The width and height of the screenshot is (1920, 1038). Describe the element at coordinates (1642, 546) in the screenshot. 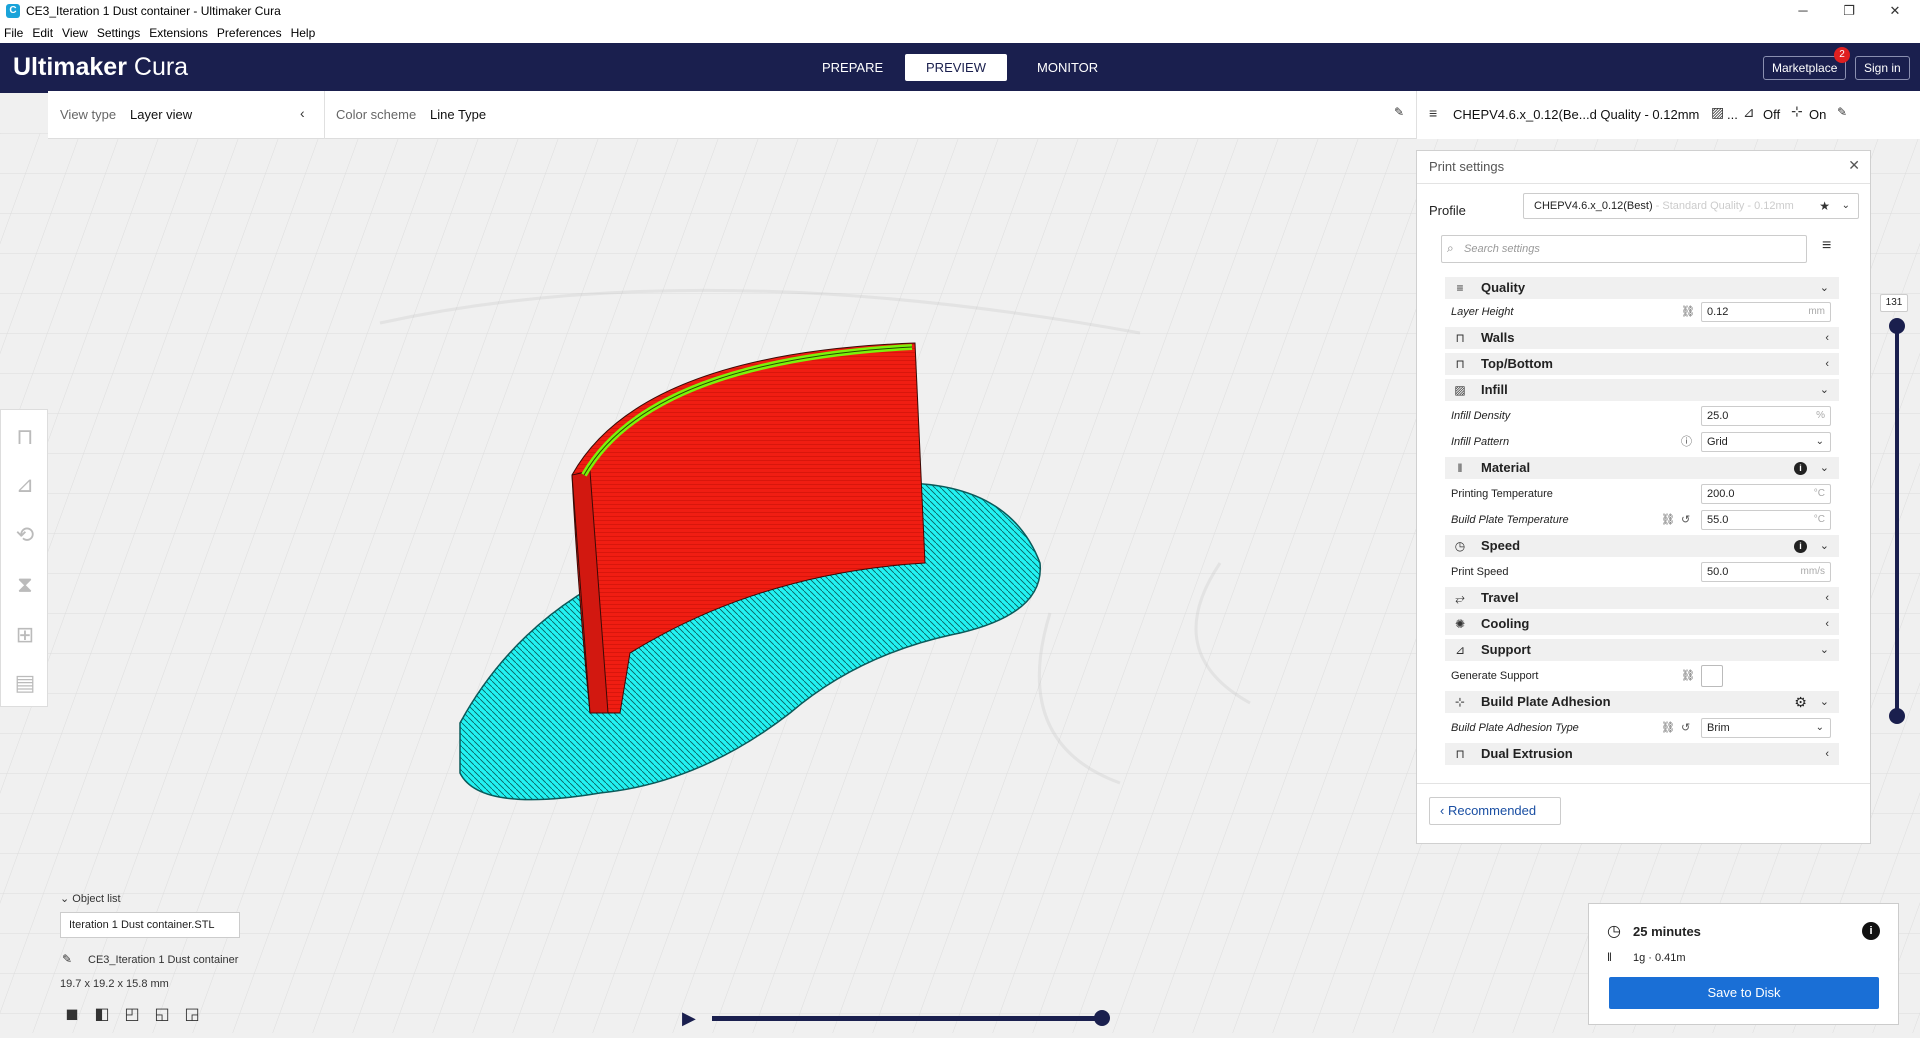

I see `category-speed: ◷ Speed i ⌄` at that location.